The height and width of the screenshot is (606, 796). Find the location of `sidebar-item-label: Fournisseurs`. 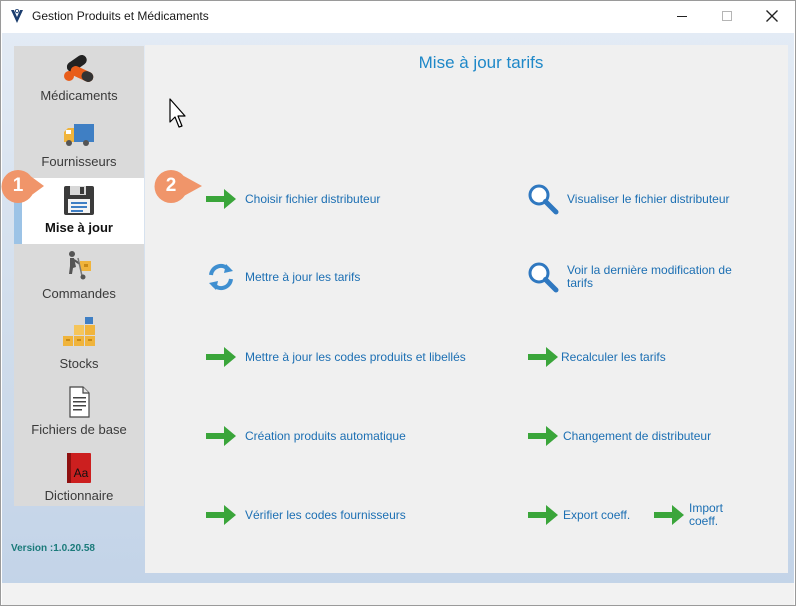

sidebar-item-label: Fournisseurs is located at coordinates (79, 161).